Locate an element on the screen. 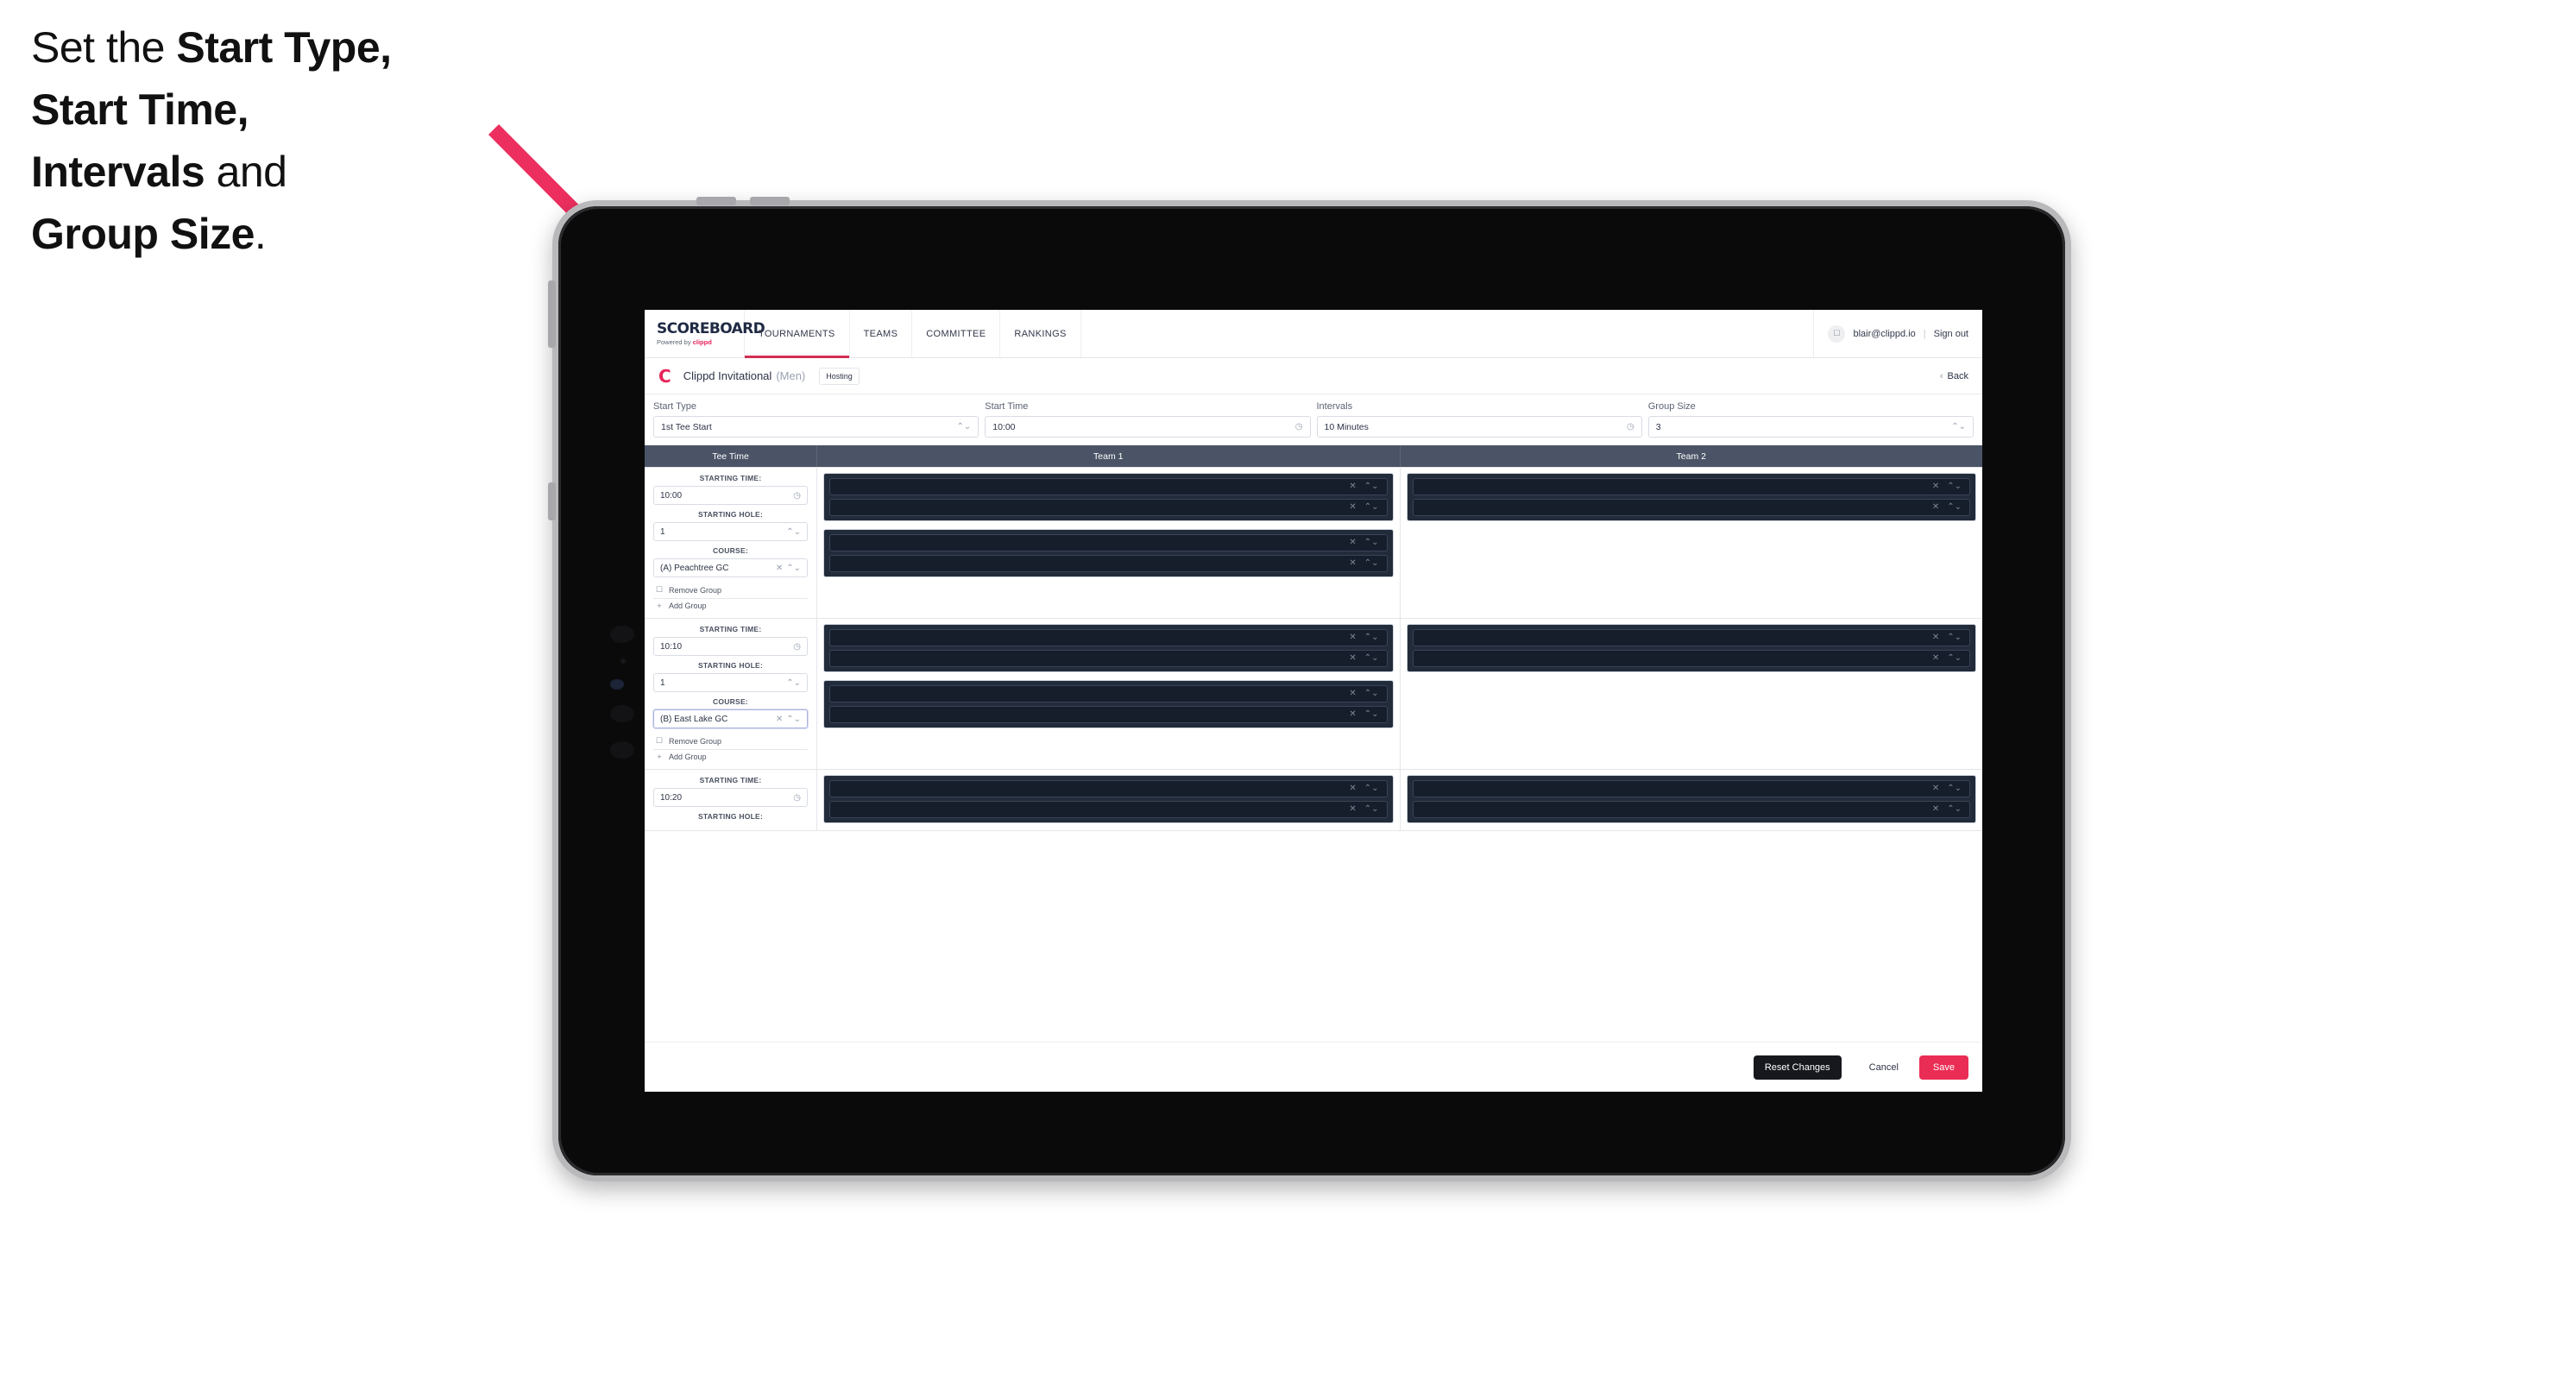 The width and height of the screenshot is (2576, 1386). reset-changes-button: Reset Changes is located at coordinates (1797, 1068).